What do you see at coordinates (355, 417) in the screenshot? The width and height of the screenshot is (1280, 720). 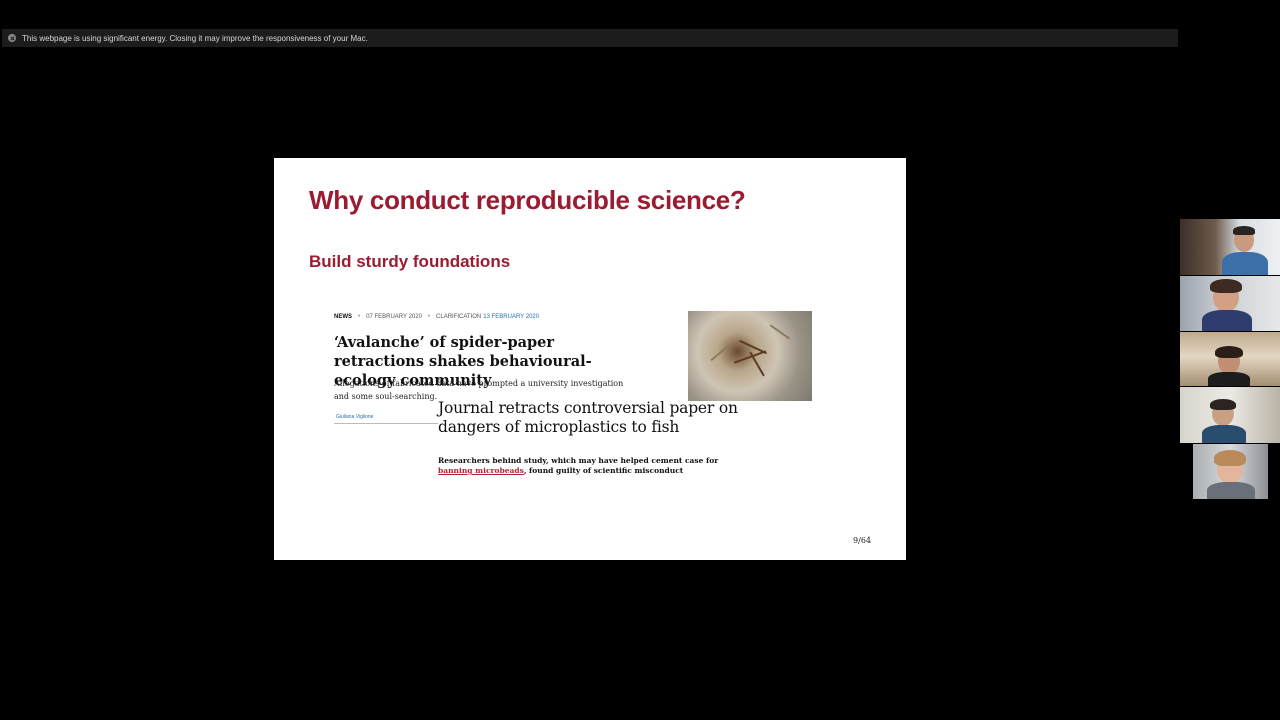 I see `author-link: Giuliana Viglione` at bounding box center [355, 417].